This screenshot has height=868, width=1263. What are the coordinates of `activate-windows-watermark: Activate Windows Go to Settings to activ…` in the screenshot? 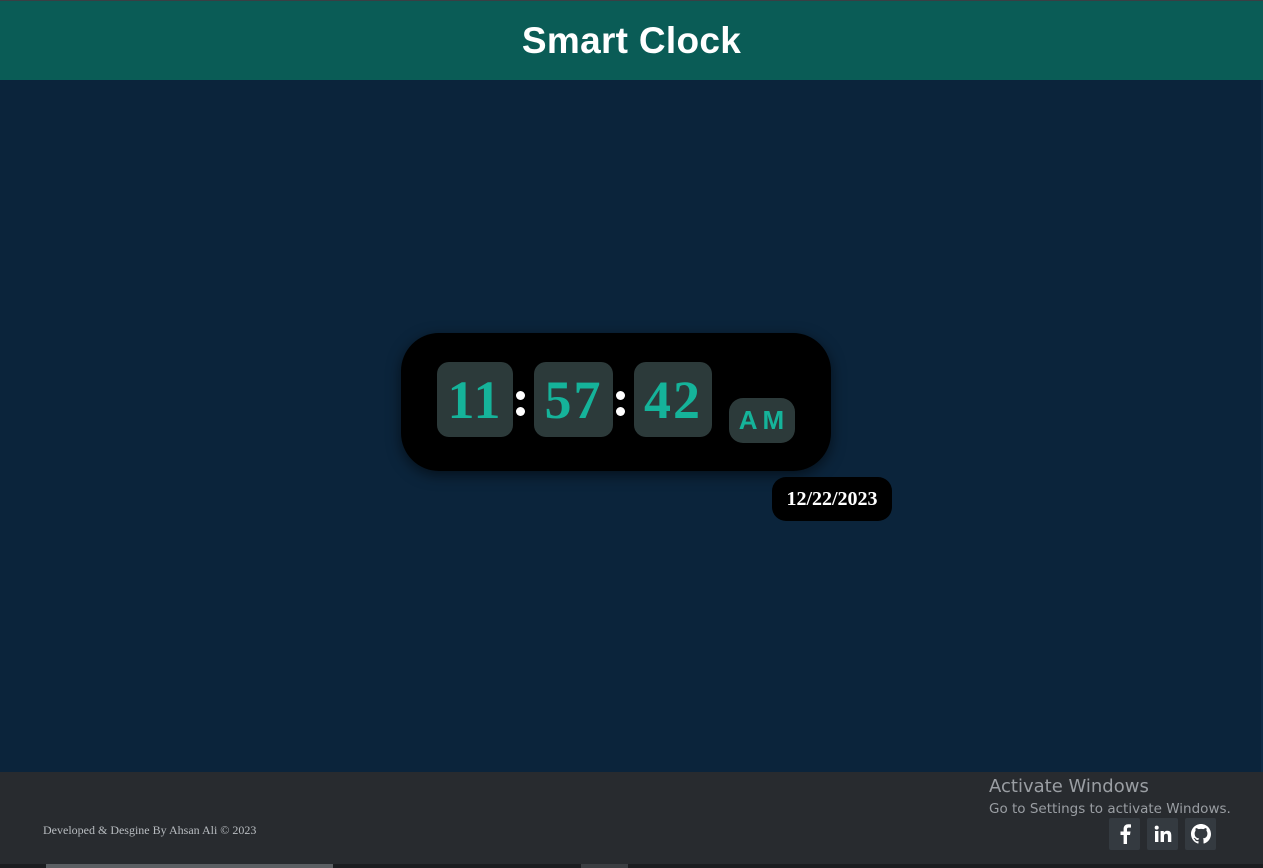 It's located at (1110, 797).